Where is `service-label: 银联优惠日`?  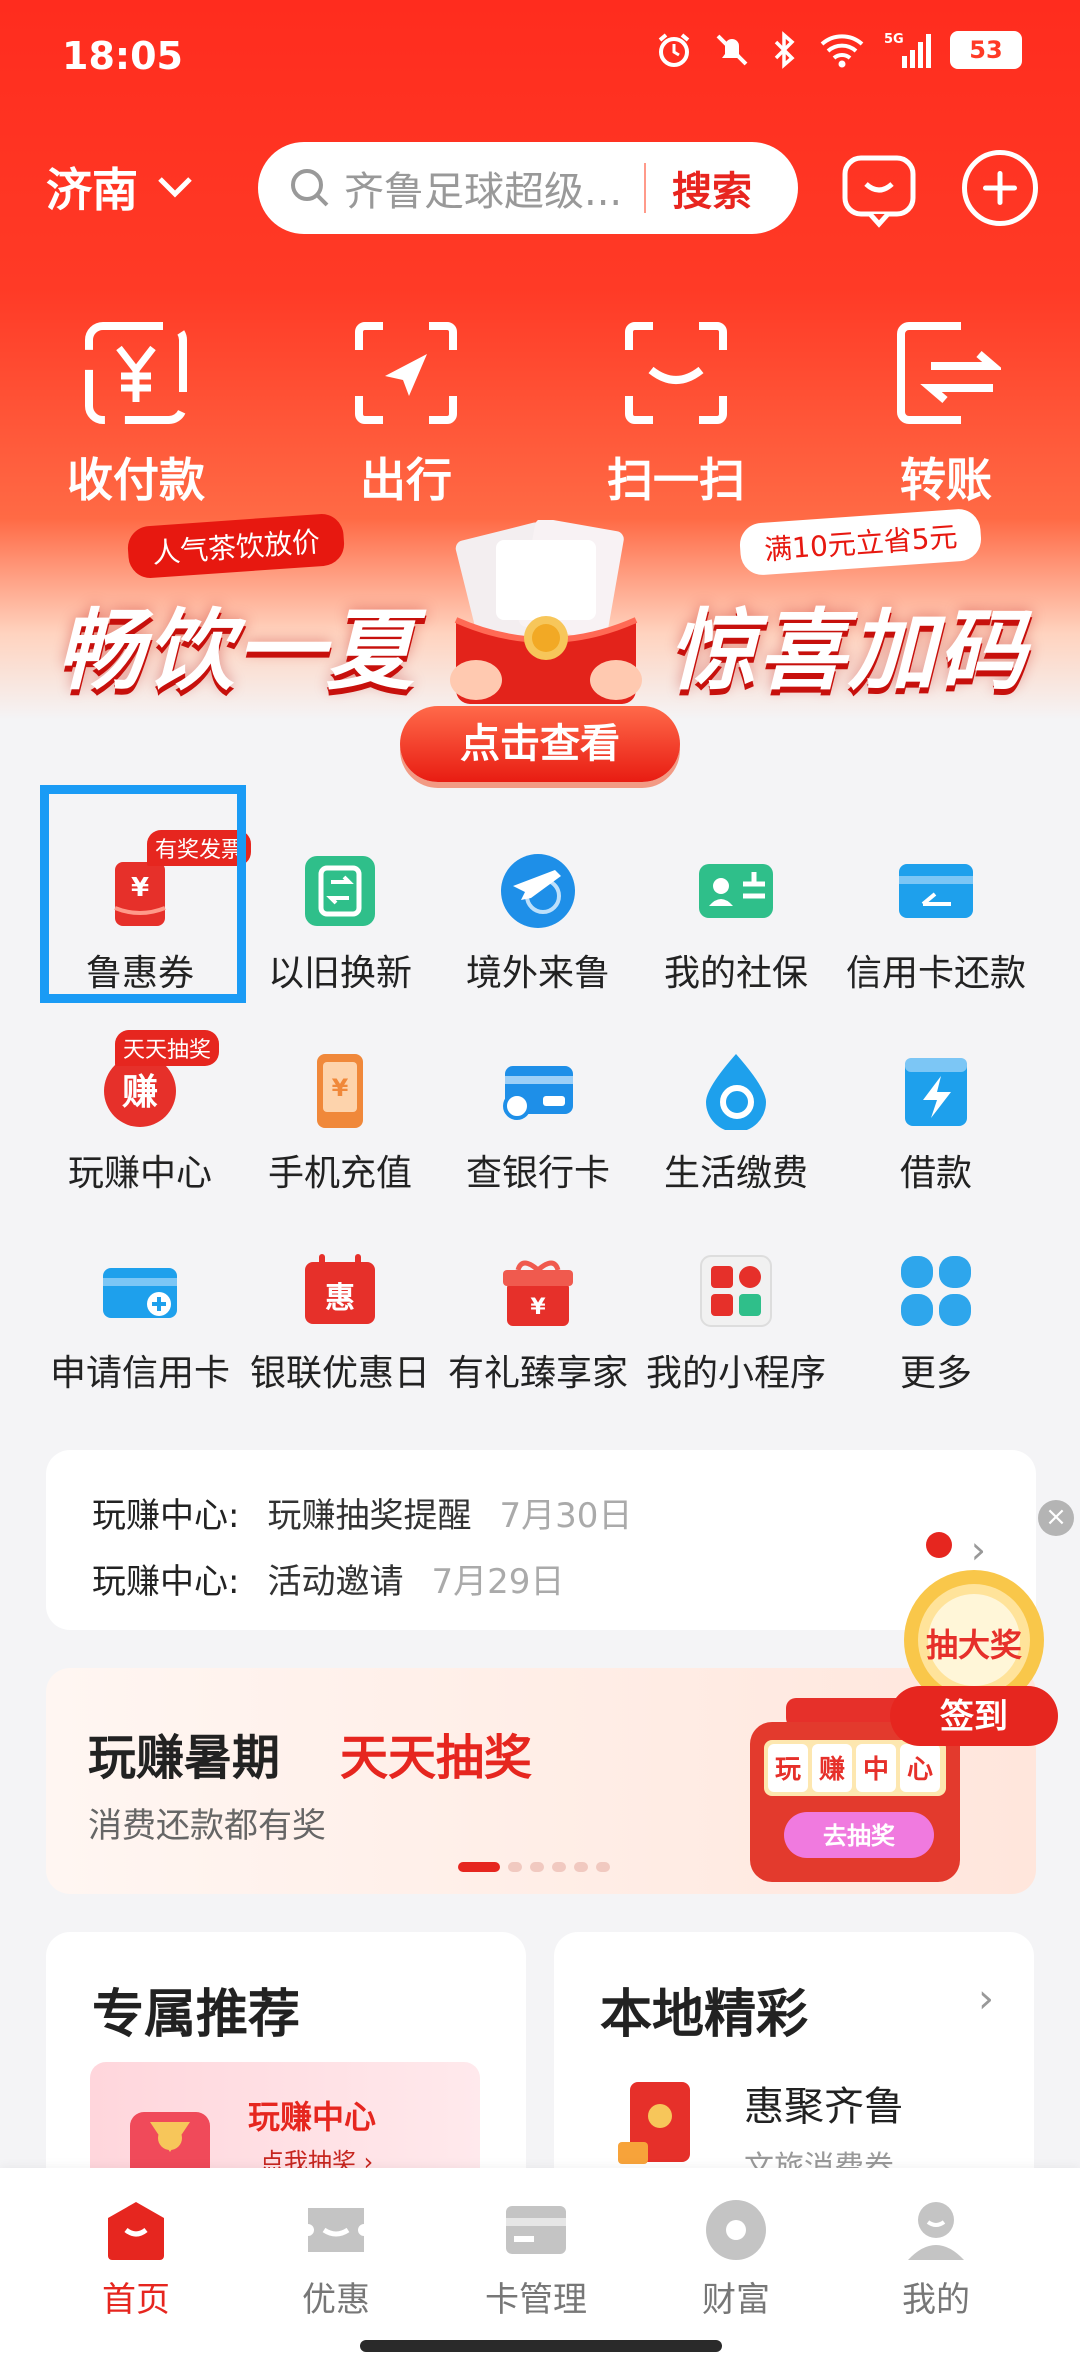
service-label: 银联优惠日 is located at coordinates (339, 1373).